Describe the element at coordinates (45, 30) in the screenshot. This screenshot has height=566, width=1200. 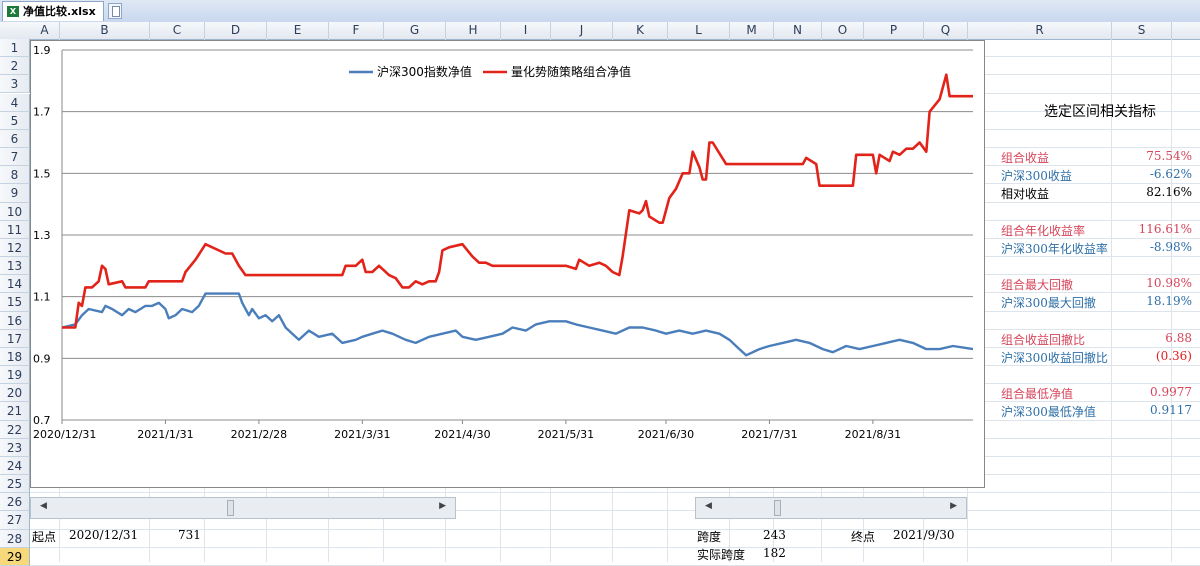
I see `column-header-a: A` at that location.